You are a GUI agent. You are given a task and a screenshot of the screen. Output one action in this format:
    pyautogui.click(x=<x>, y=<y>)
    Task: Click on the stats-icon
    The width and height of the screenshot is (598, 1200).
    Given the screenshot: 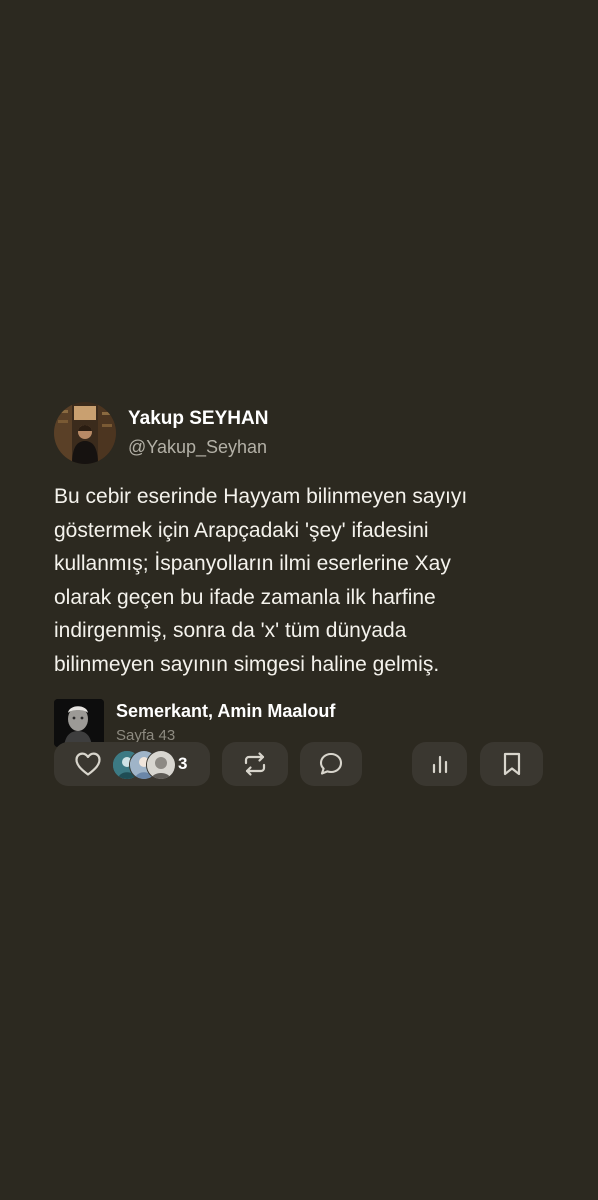 What is the action you would take?
    pyautogui.click(x=440, y=764)
    